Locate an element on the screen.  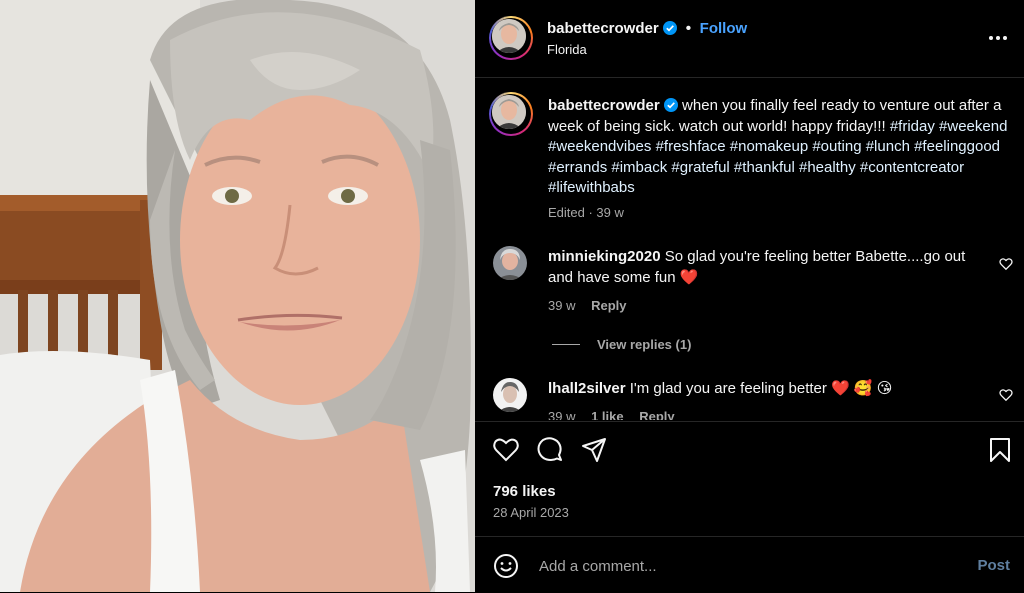
comment-likes-count: 1 like is located at coordinates (607, 414).